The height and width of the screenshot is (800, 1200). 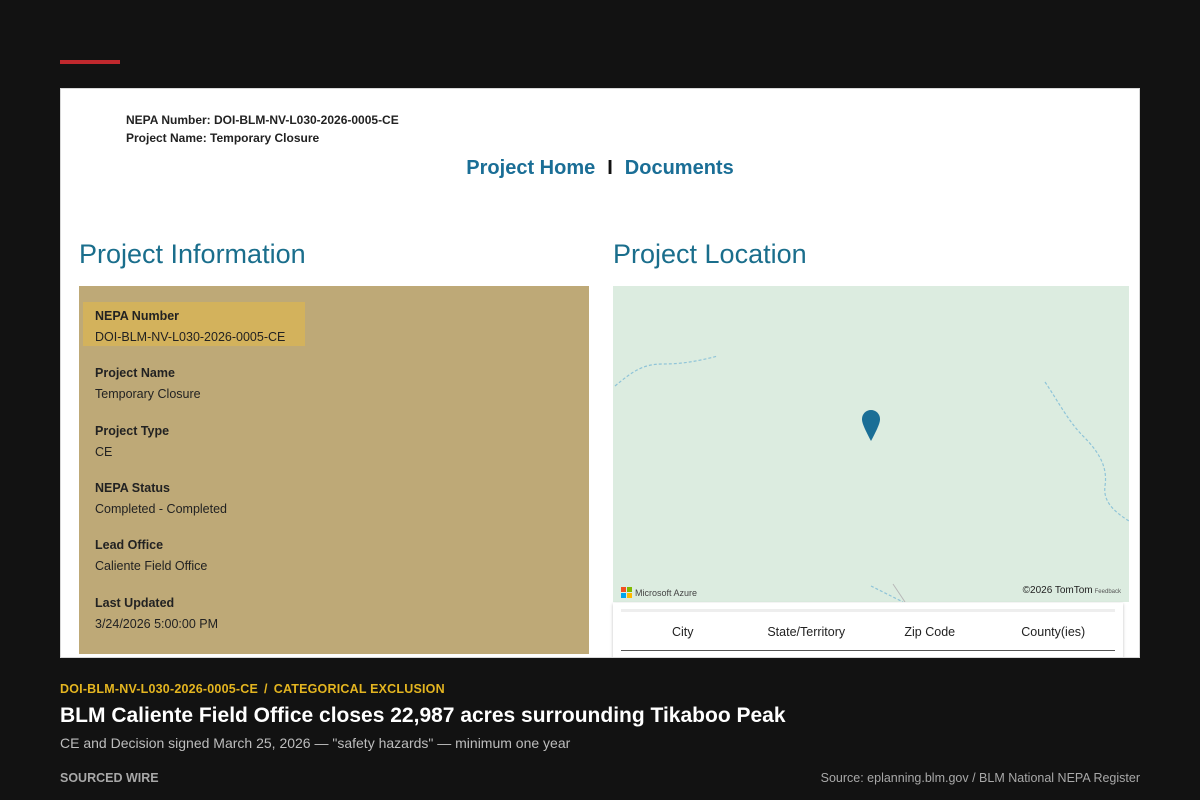 What do you see at coordinates (161, 509) in the screenshot?
I see `field-value: Completed - Completed` at bounding box center [161, 509].